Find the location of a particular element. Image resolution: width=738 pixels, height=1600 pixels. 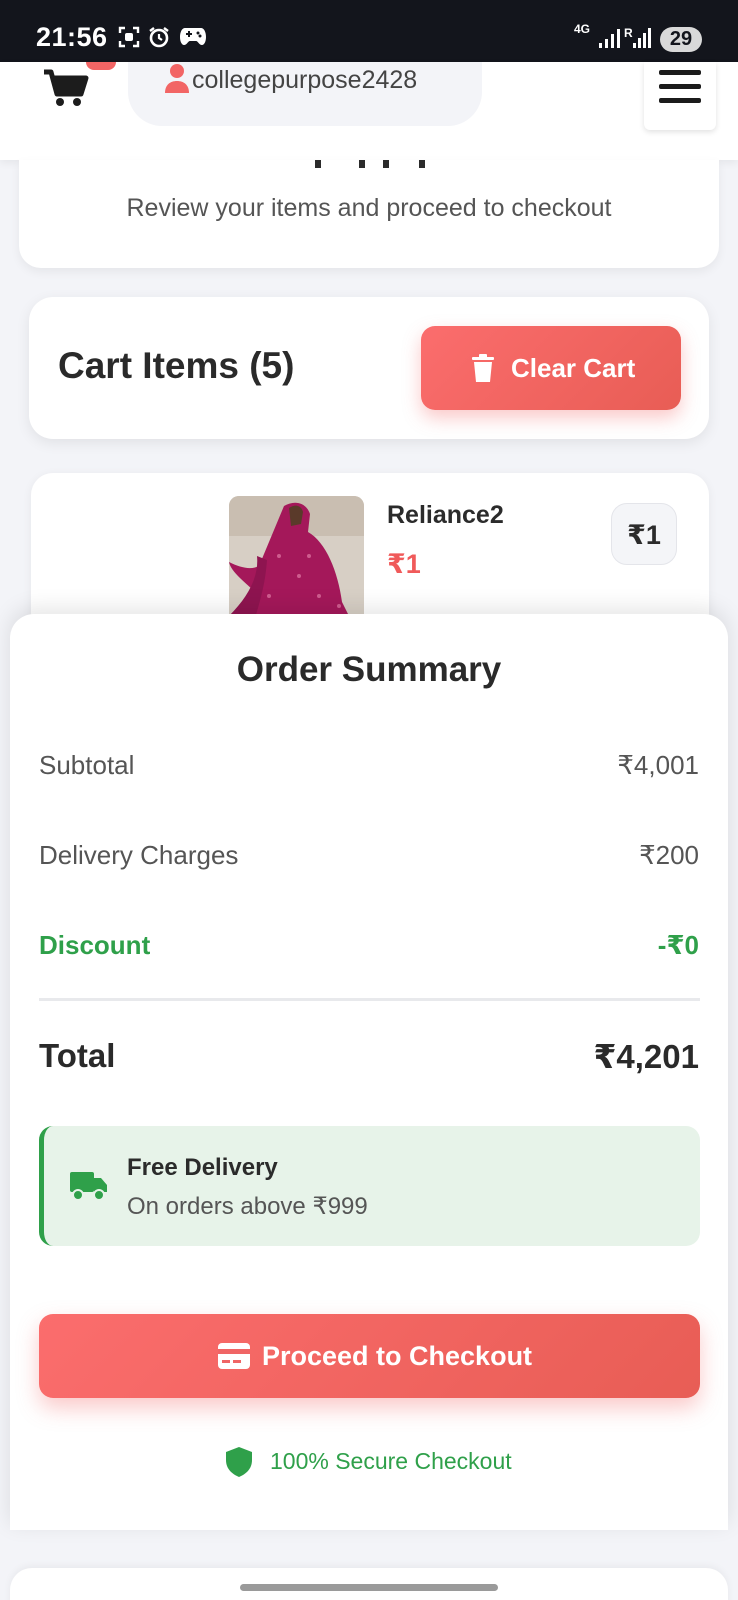

network-type: 4G is located at coordinates (582, 29).